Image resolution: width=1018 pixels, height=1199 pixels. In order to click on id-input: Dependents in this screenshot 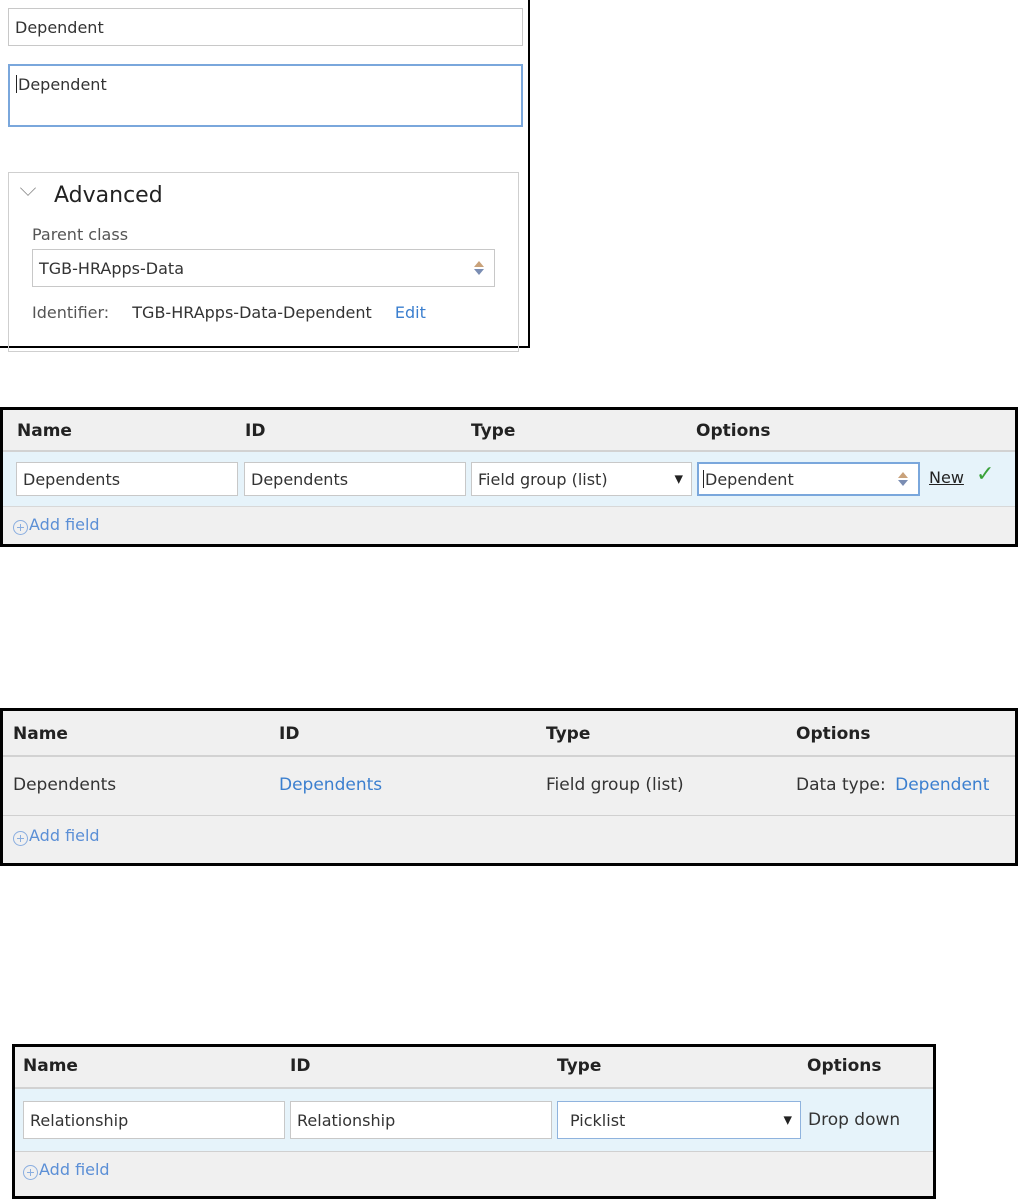, I will do `click(355, 479)`.